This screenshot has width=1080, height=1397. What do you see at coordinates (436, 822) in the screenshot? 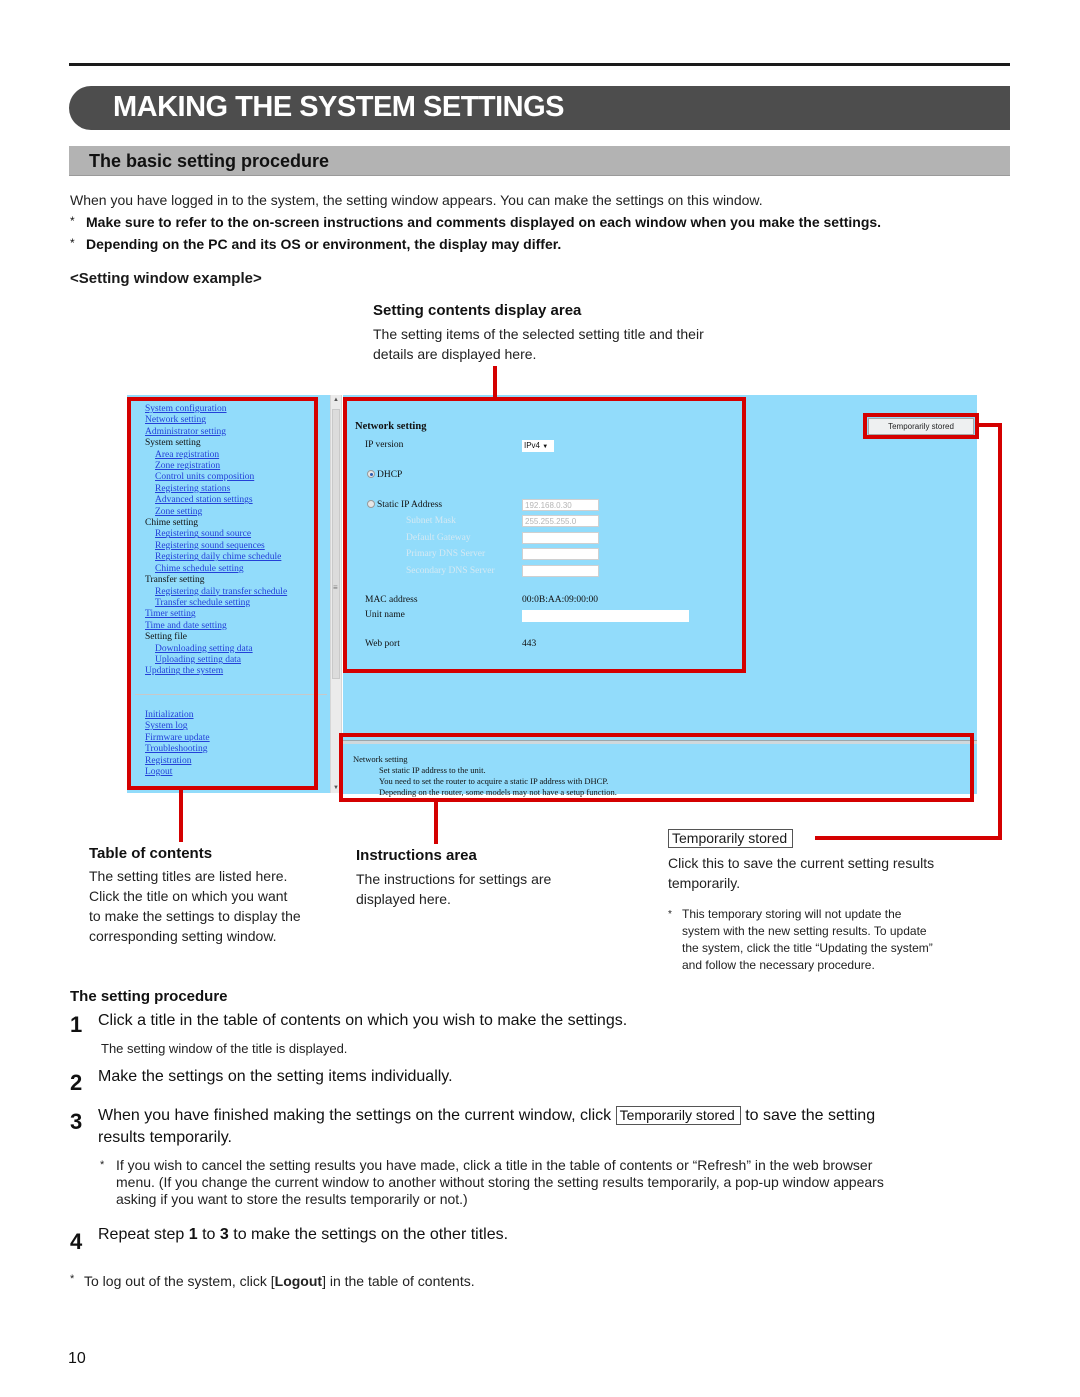
I see `instructions-leader-line` at bounding box center [436, 822].